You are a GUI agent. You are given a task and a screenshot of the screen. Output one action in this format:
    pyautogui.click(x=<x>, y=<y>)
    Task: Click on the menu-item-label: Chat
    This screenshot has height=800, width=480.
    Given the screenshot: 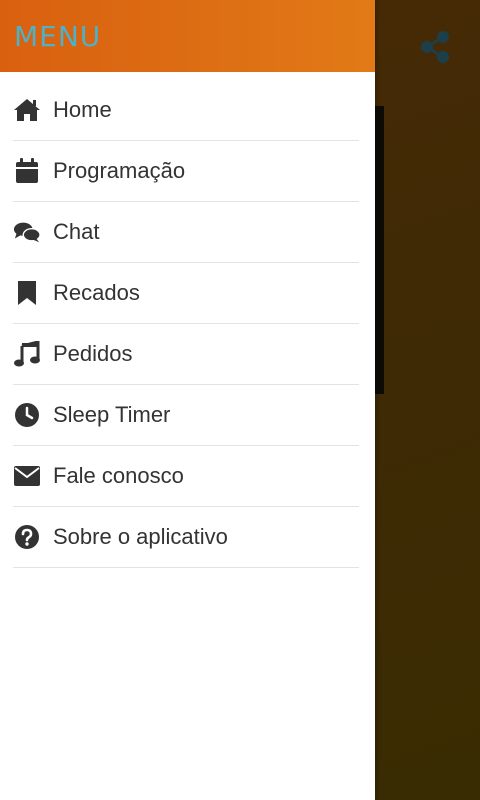 What is the action you would take?
    pyautogui.click(x=76, y=231)
    